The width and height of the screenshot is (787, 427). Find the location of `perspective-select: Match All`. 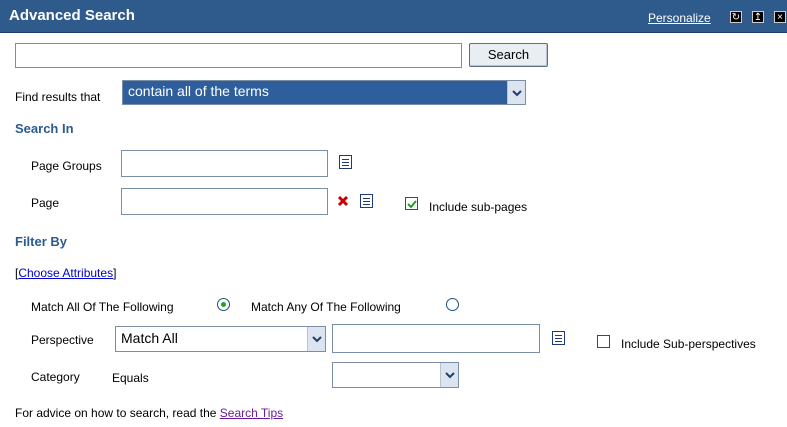

perspective-select: Match All is located at coordinates (220, 339).